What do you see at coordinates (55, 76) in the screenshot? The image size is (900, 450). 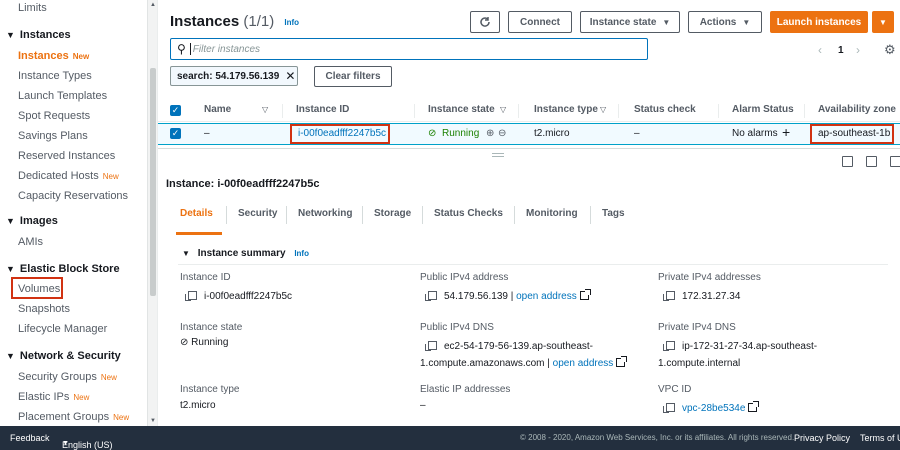 I see `sidebar-item-instance-types: Instance Types` at bounding box center [55, 76].